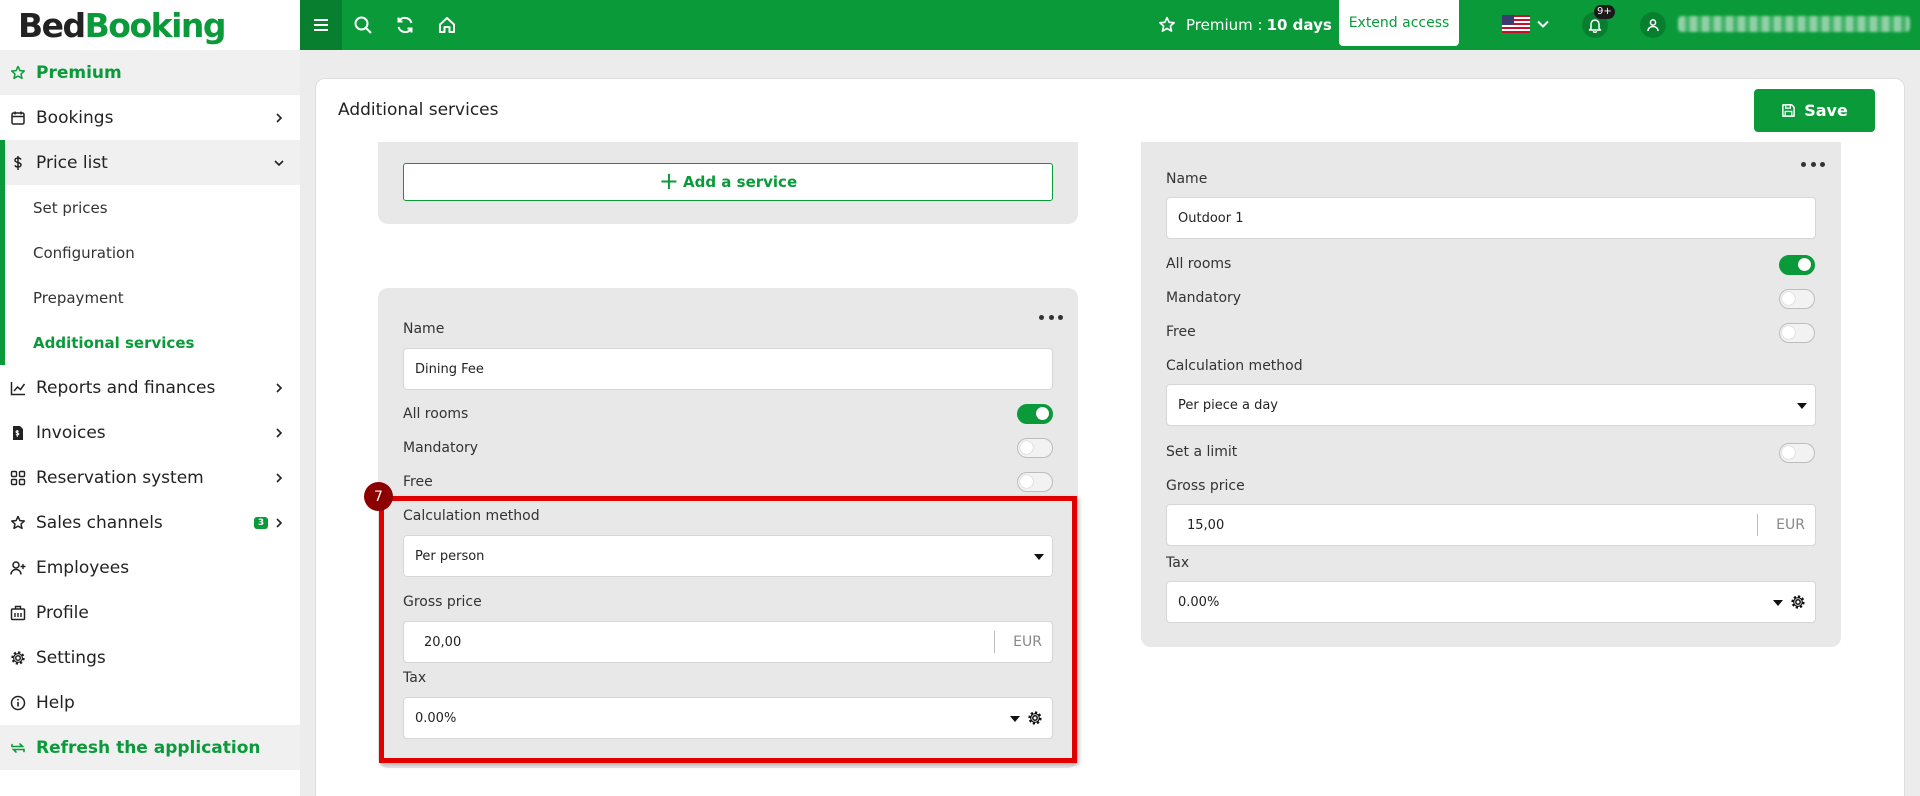  What do you see at coordinates (1491, 218) in the screenshot?
I see `name-input: Outdoor 1` at bounding box center [1491, 218].